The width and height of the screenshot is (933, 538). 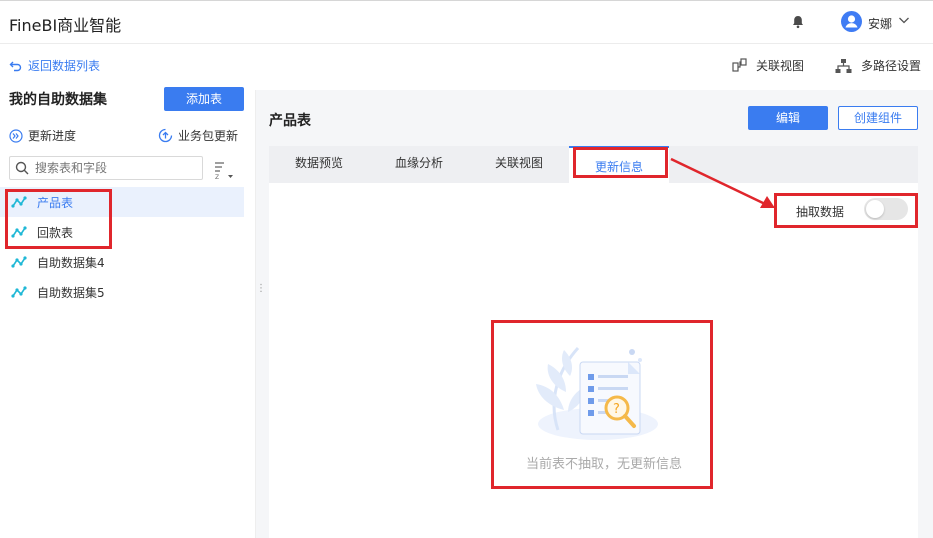 I want to click on annotation-box-extract-toggle, so click(x=846, y=210).